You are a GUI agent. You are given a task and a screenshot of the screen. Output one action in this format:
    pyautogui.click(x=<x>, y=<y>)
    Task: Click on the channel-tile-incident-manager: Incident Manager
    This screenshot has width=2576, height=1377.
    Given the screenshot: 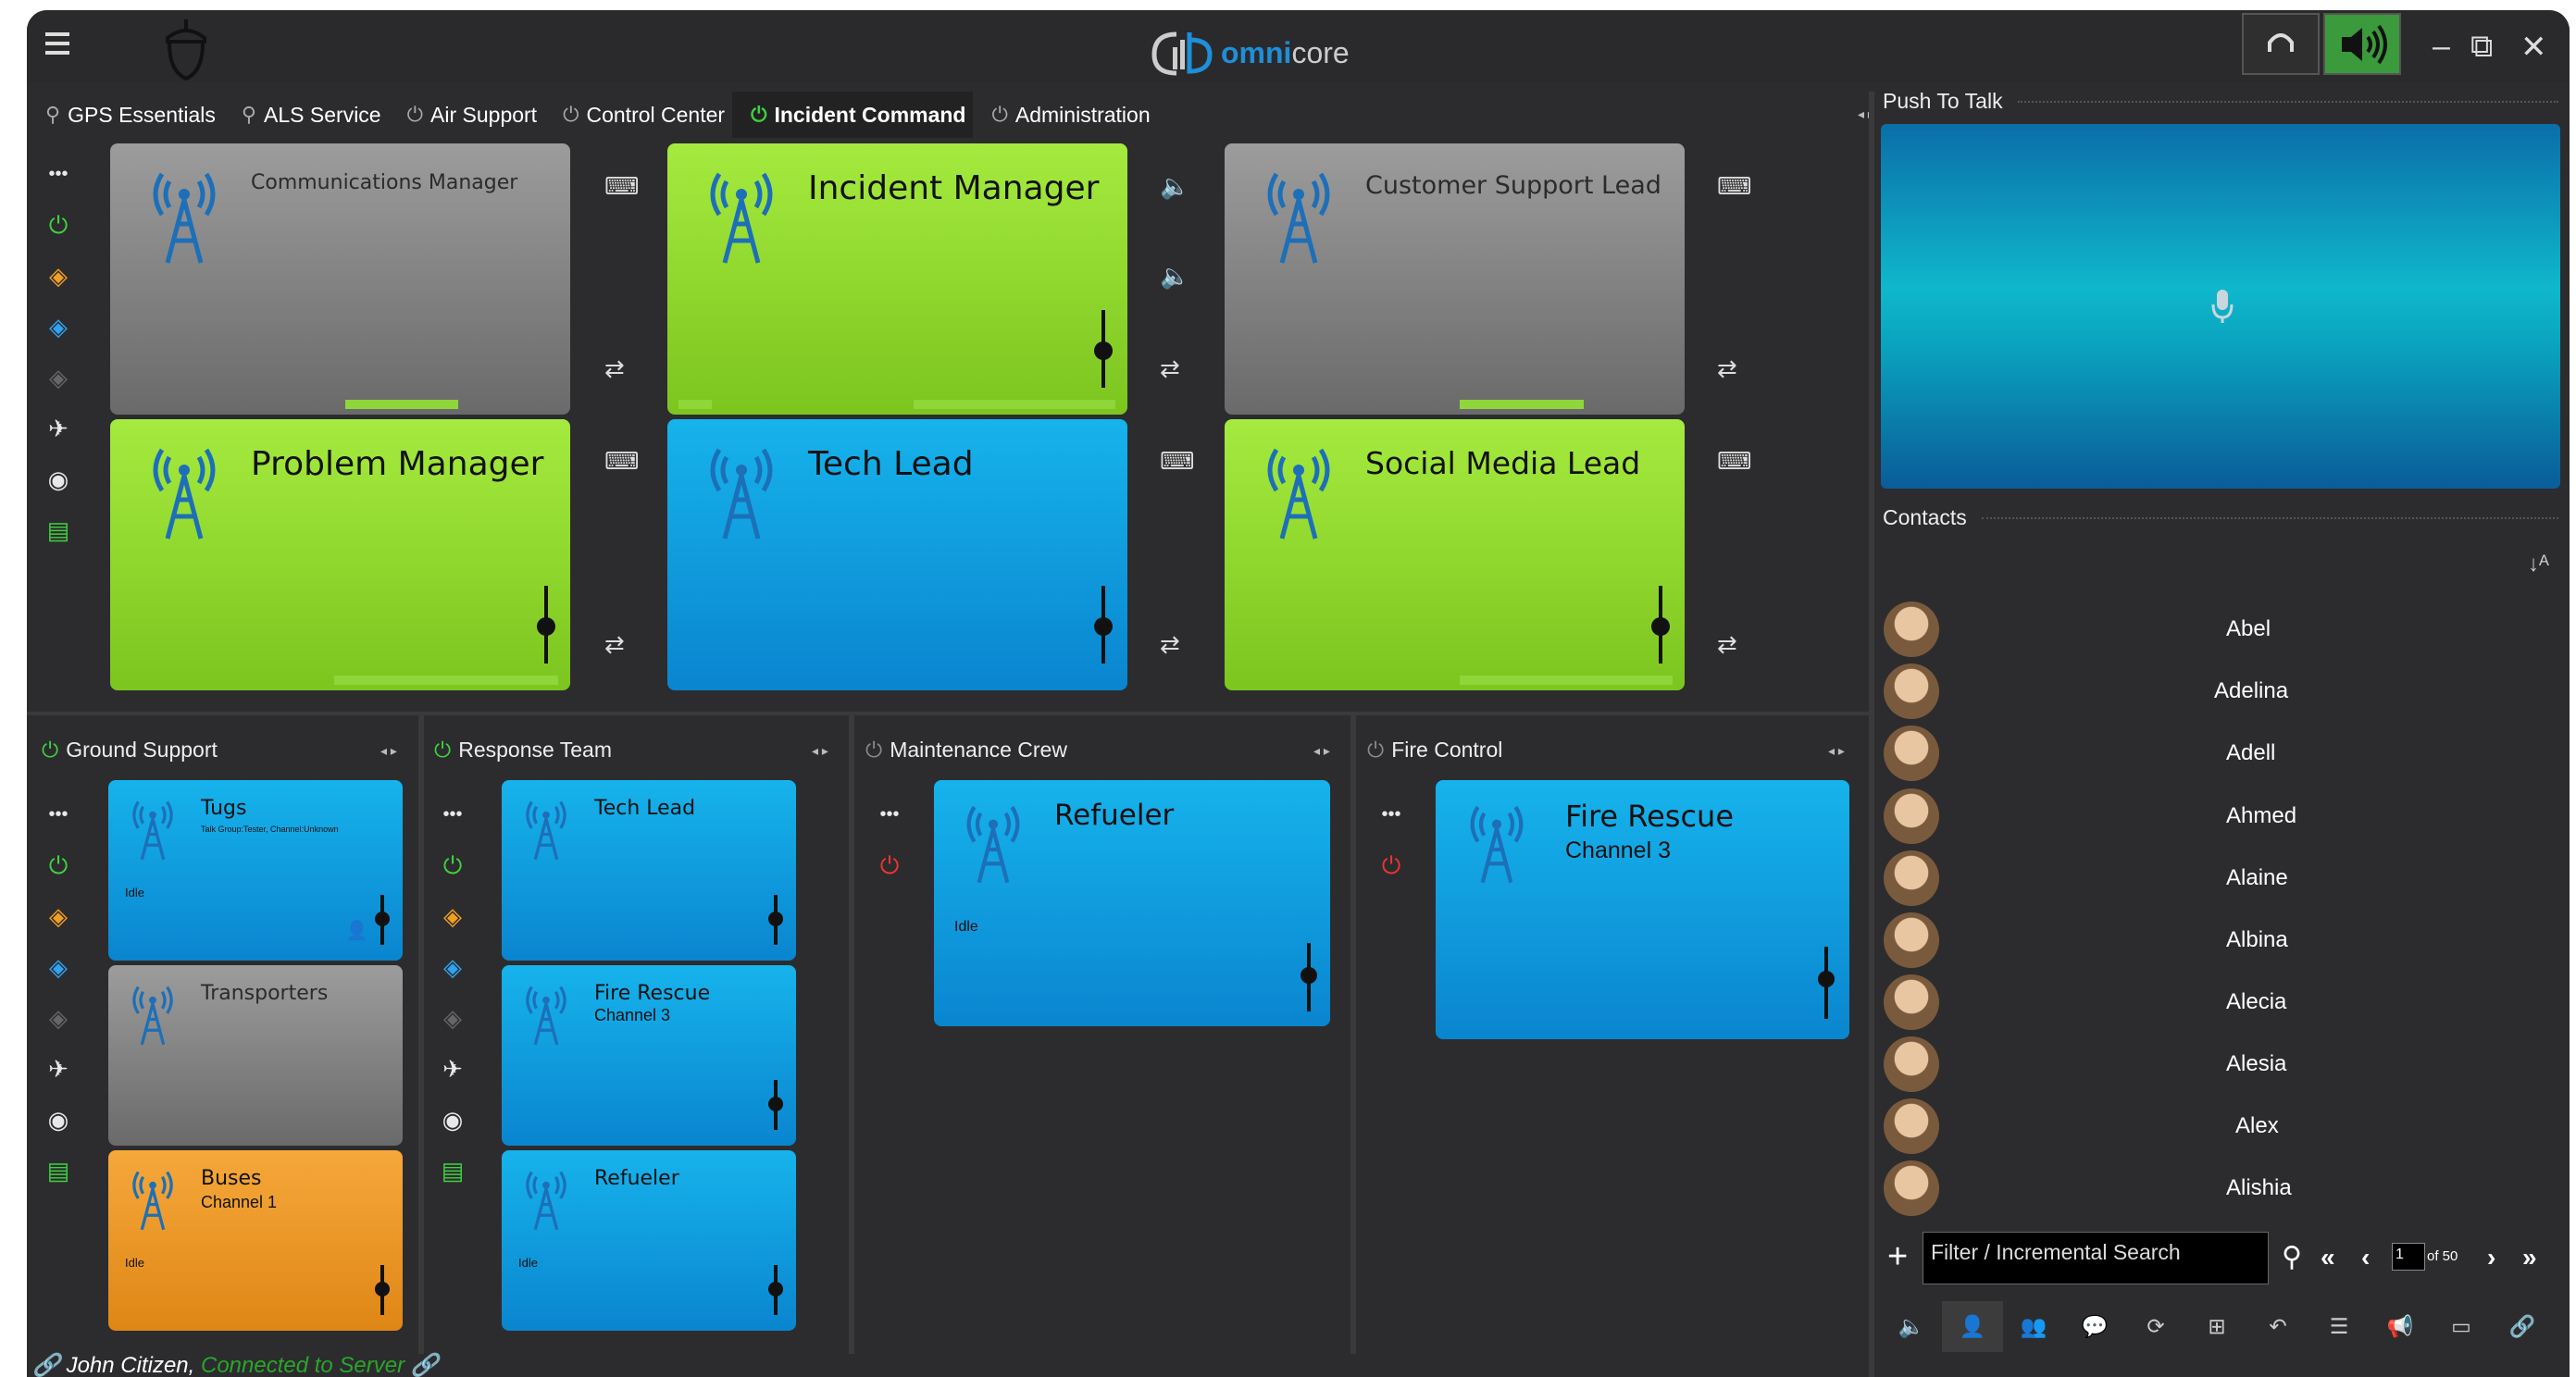 What is the action you would take?
    pyautogui.click(x=897, y=279)
    